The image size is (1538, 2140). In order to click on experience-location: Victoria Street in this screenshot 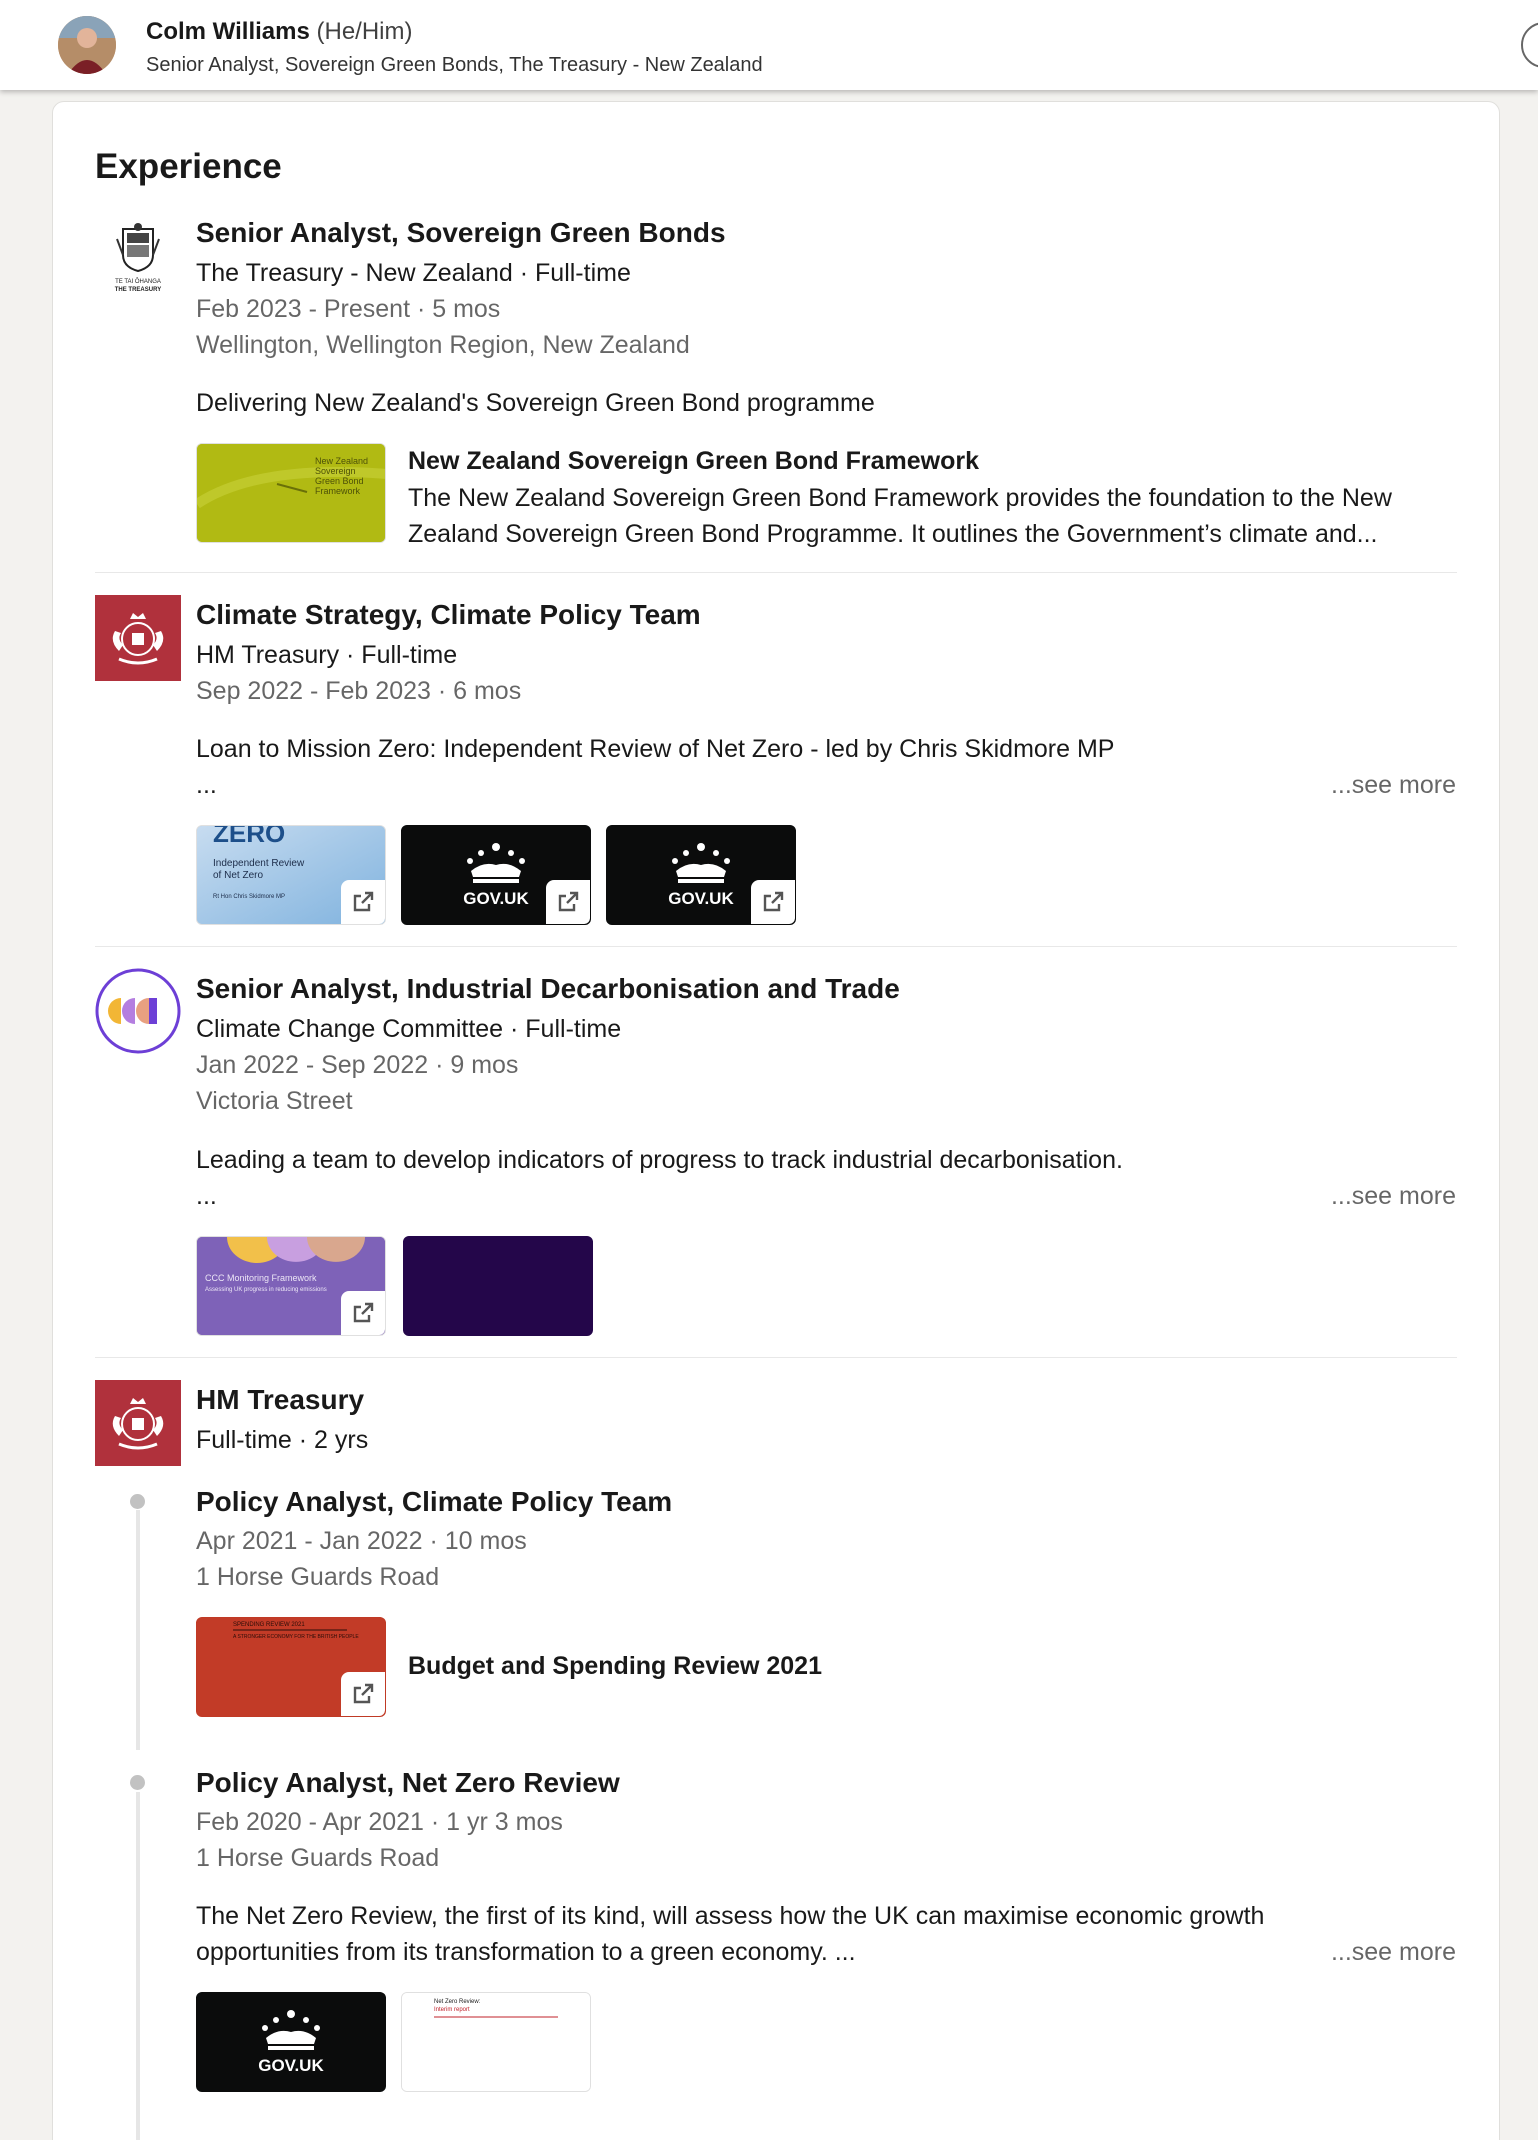, I will do `click(274, 1101)`.